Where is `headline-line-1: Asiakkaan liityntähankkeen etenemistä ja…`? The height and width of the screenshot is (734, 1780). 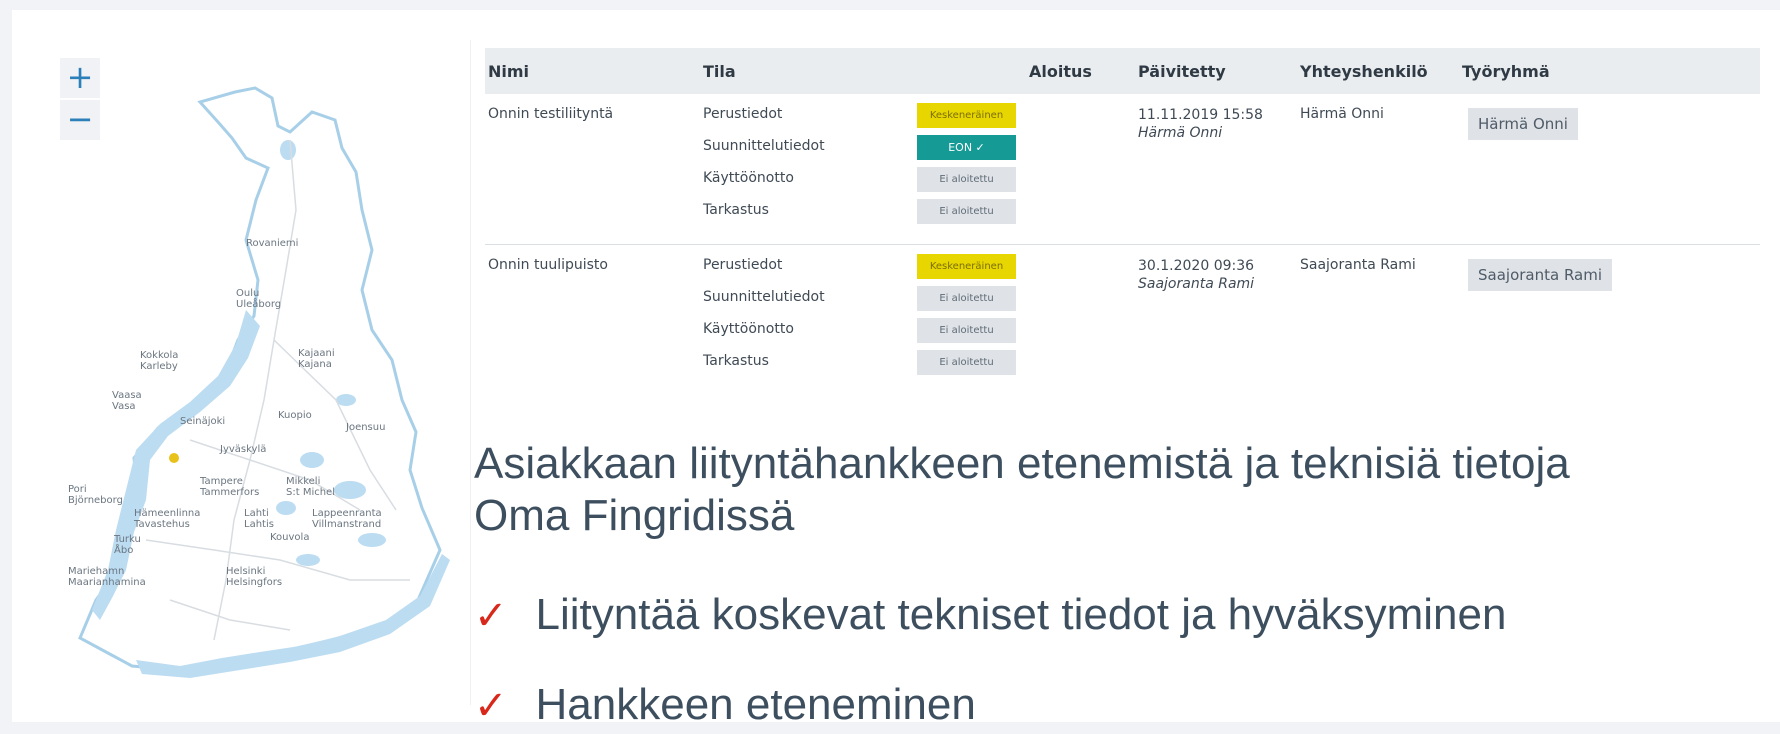
headline-line-1: Asiakkaan liityntähankkeen etenemistä ja… is located at coordinates (1022, 463).